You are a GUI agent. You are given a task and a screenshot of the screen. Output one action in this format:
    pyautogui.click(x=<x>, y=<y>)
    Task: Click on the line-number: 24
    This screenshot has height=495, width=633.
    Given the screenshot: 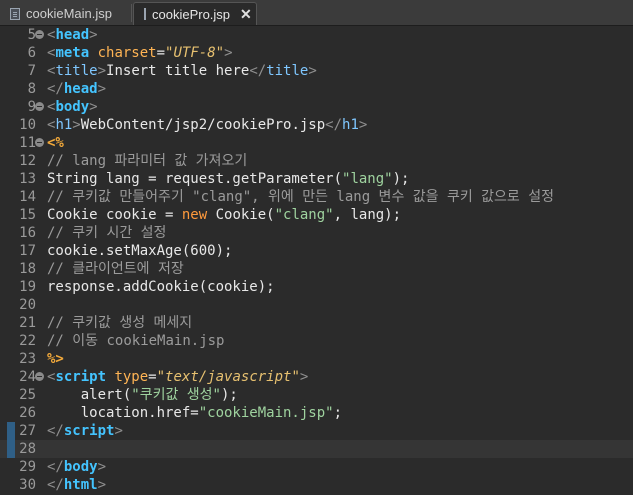 What is the action you would take?
    pyautogui.click(x=27, y=377)
    